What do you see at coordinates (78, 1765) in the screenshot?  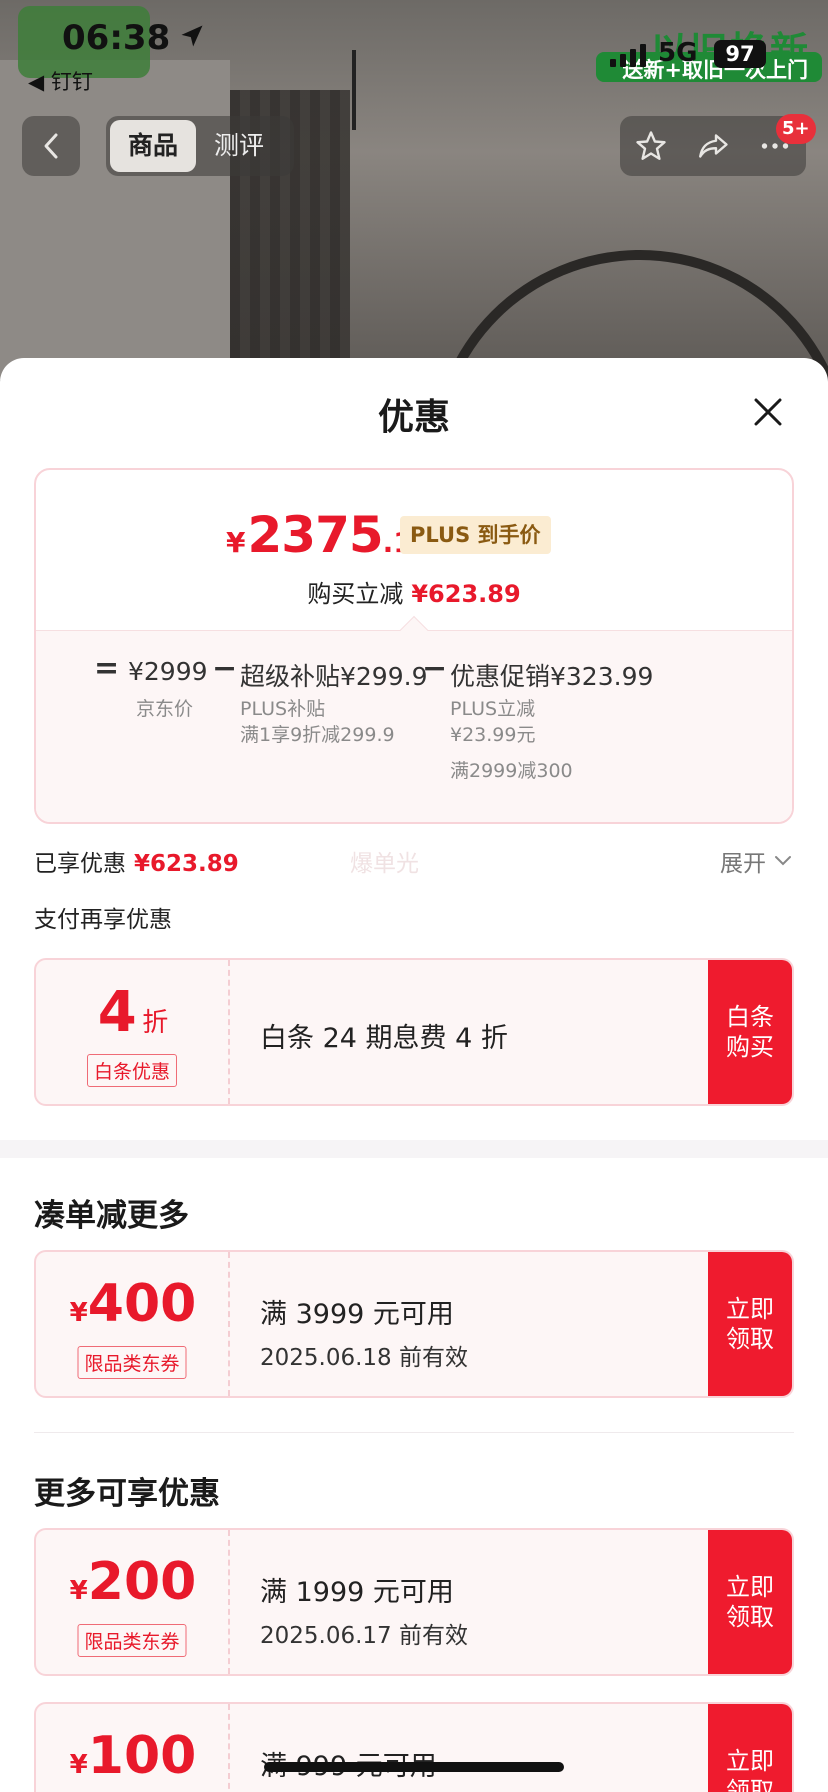 I see `coupon-100-currency: ¥` at bounding box center [78, 1765].